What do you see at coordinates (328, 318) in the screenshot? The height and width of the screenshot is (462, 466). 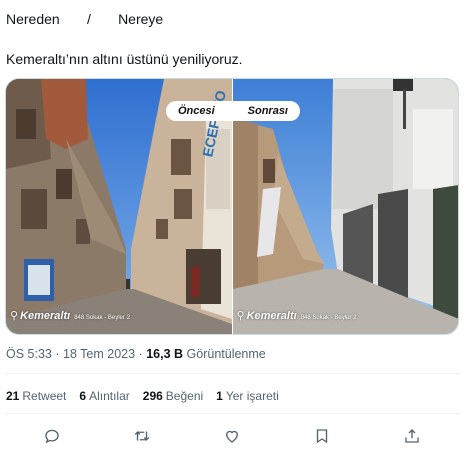 I see `location-street-after: 848 Sokak - Beyler 2` at bounding box center [328, 318].